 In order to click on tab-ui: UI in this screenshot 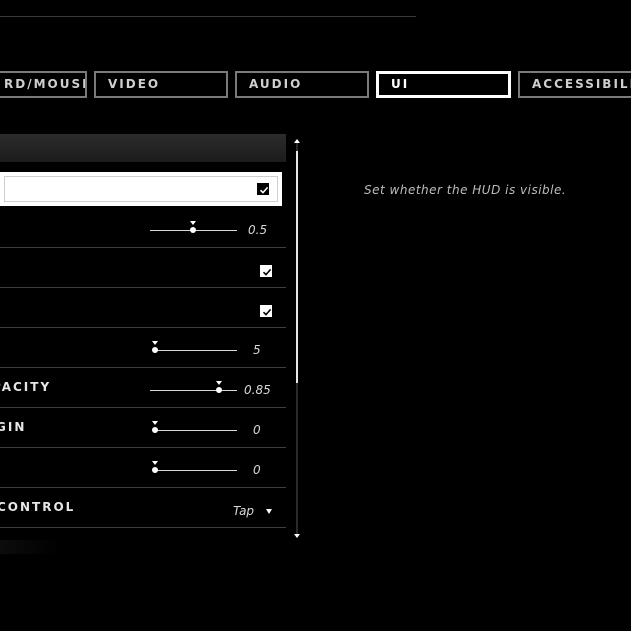, I will do `click(443, 84)`.